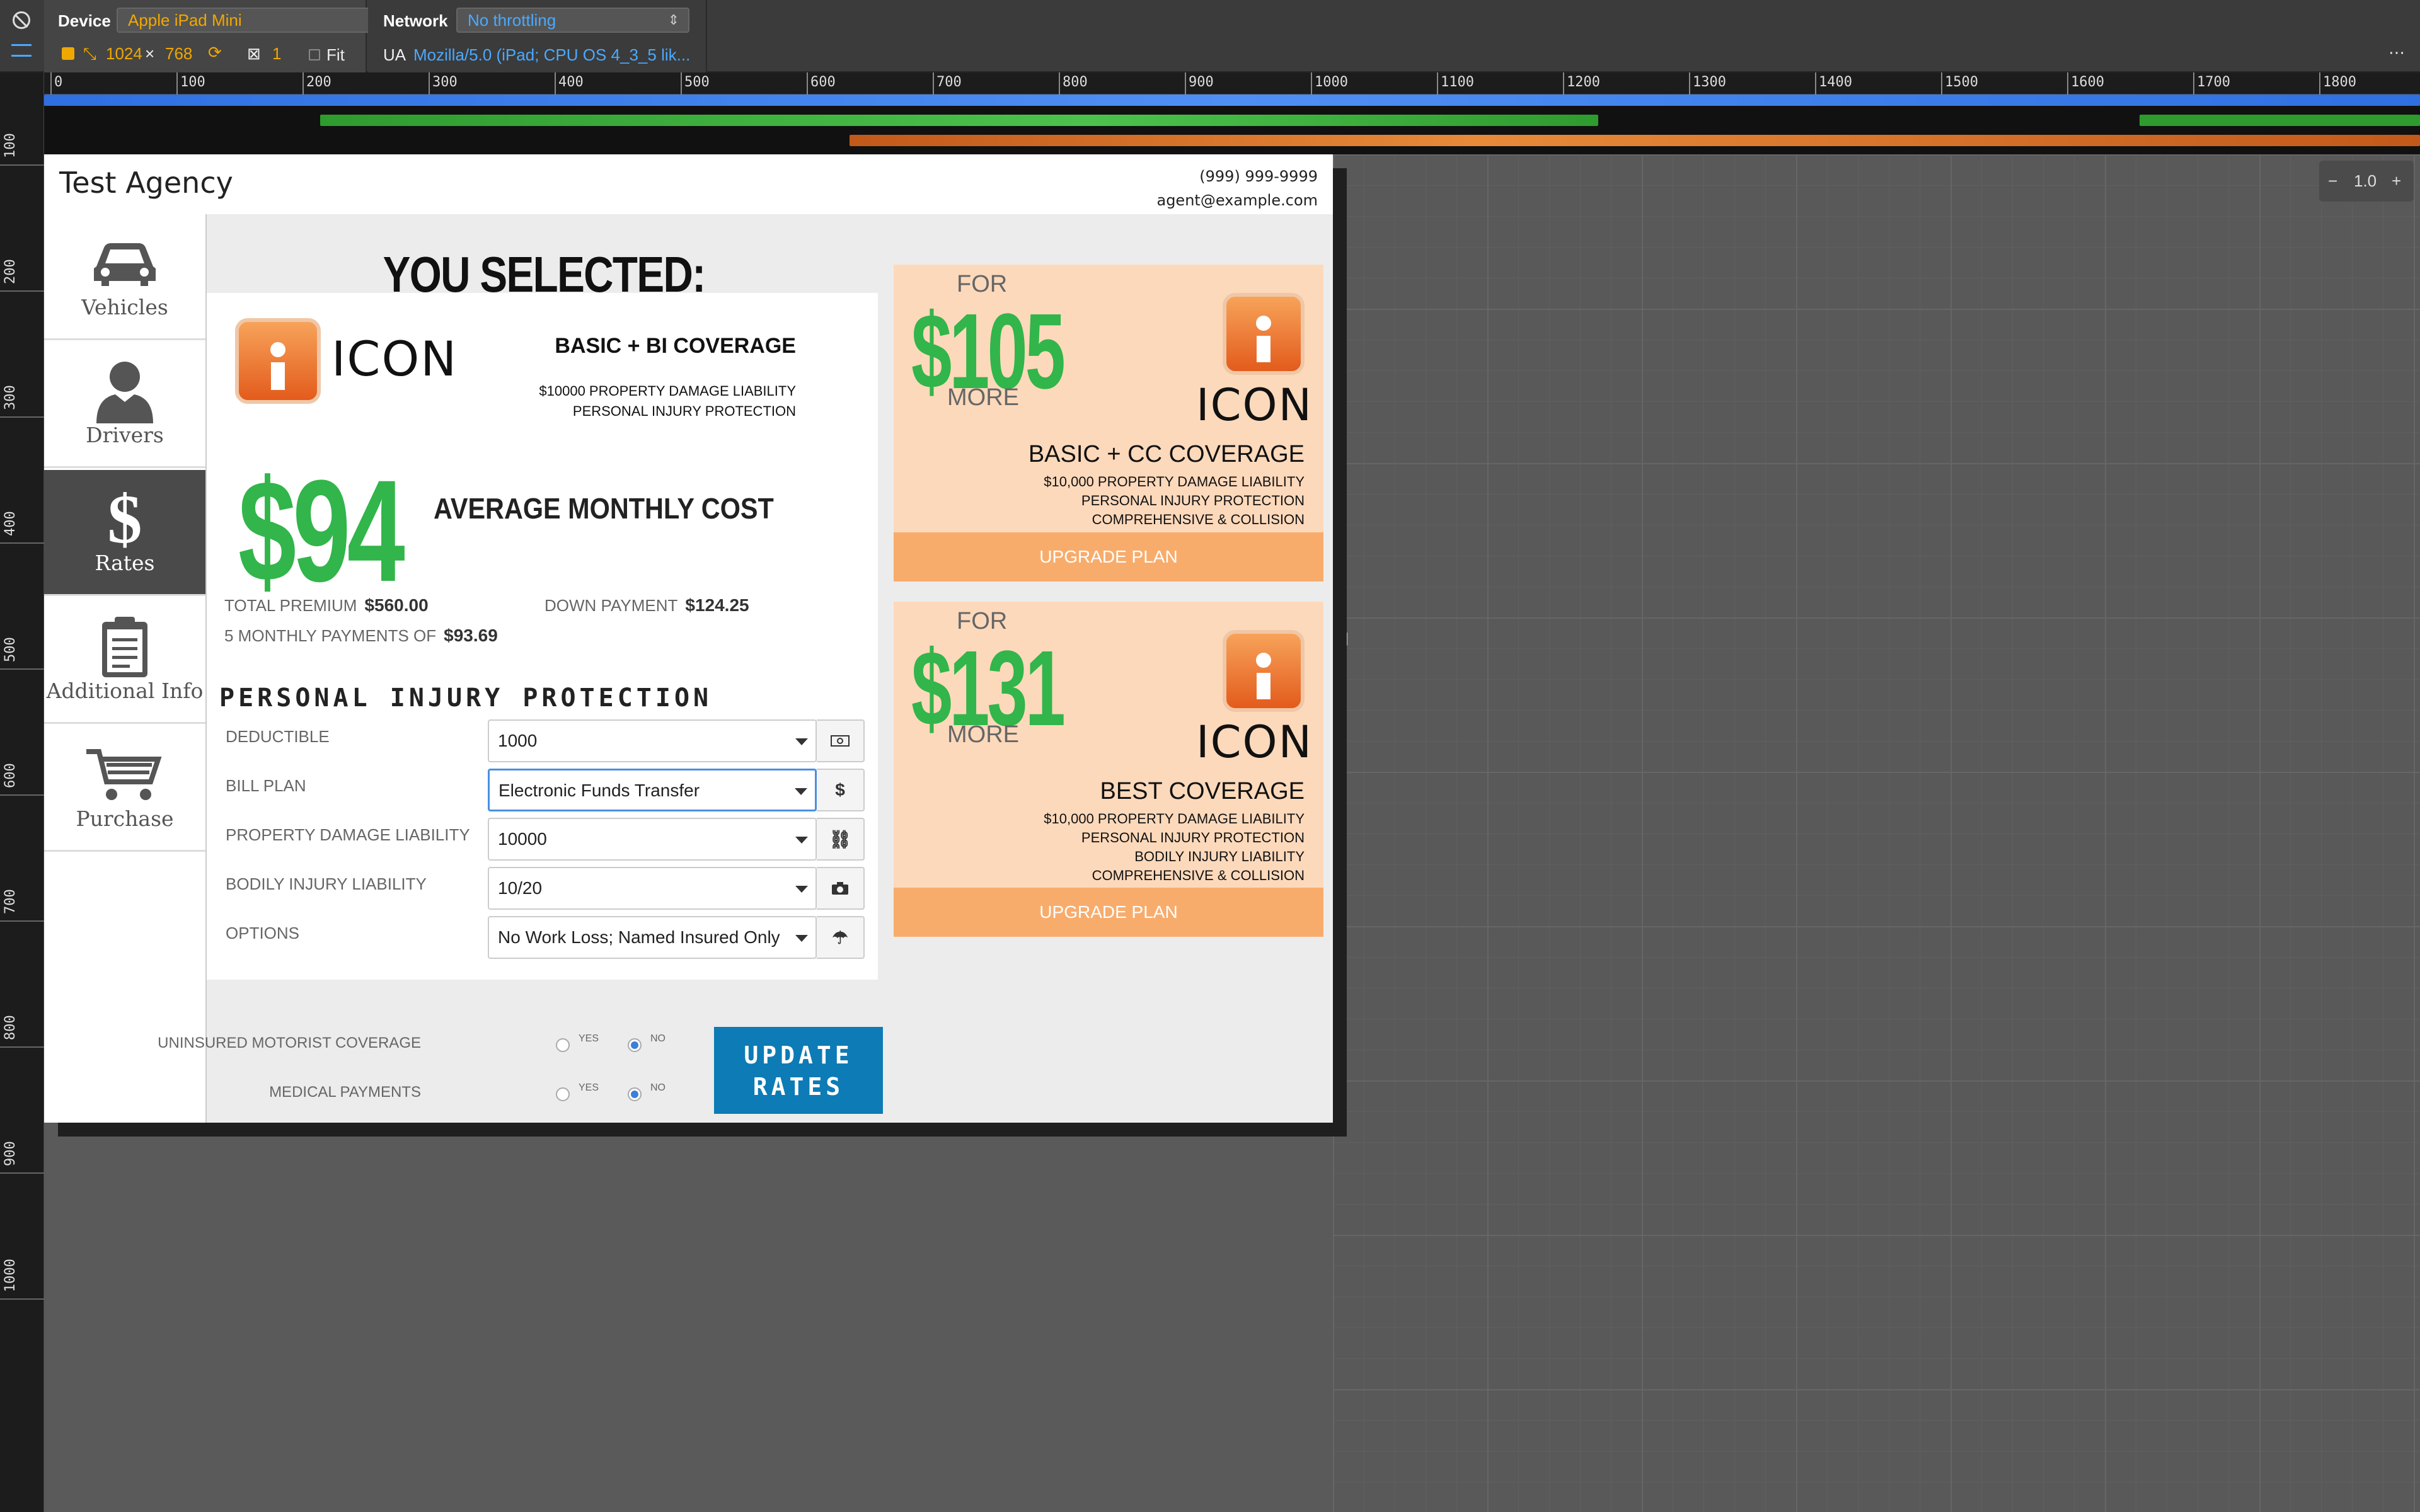  Describe the element at coordinates (125, 661) in the screenshot. I see `sidebar-item-additional-info: Additional Info` at that location.